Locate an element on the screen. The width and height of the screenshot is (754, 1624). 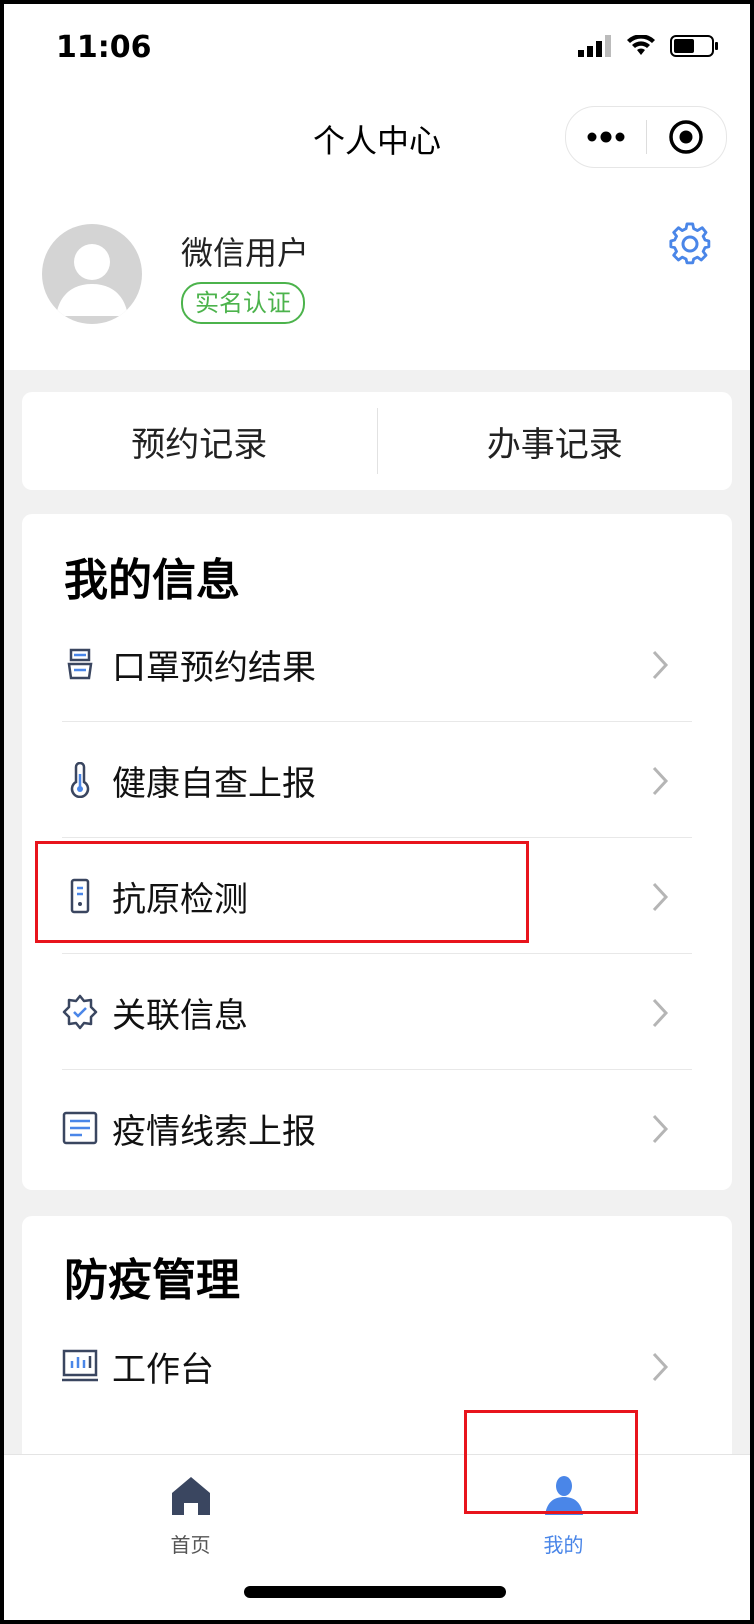
menu-item-antigen-test: 抗原检测 is located at coordinates (377, 896).